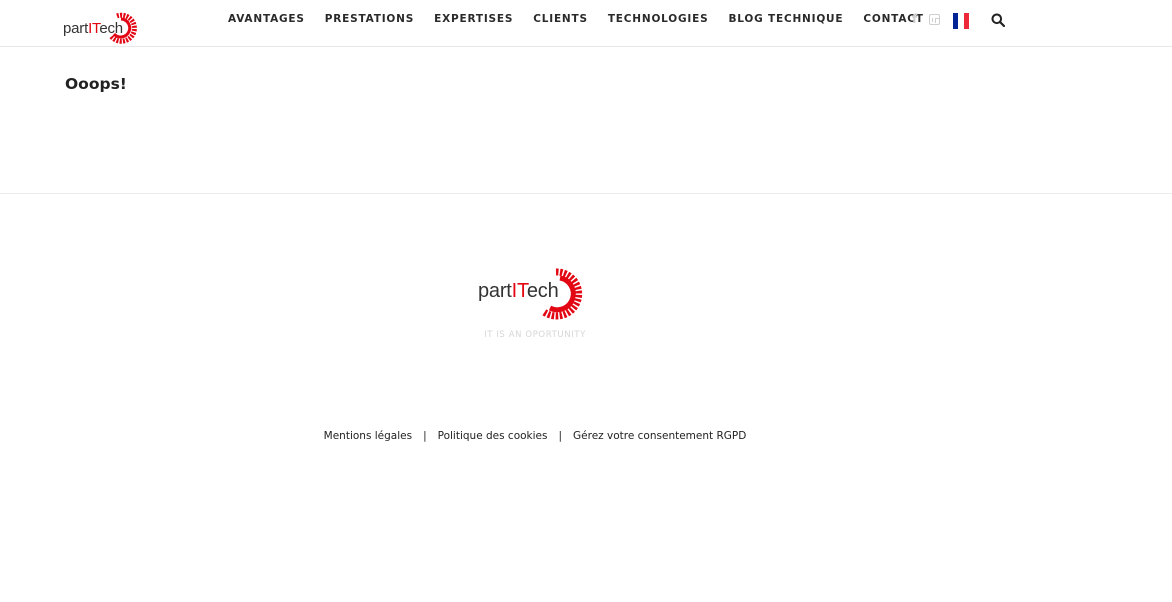 This screenshot has height=602, width=1172. What do you see at coordinates (961, 21) in the screenshot?
I see `french-flag-icon` at bounding box center [961, 21].